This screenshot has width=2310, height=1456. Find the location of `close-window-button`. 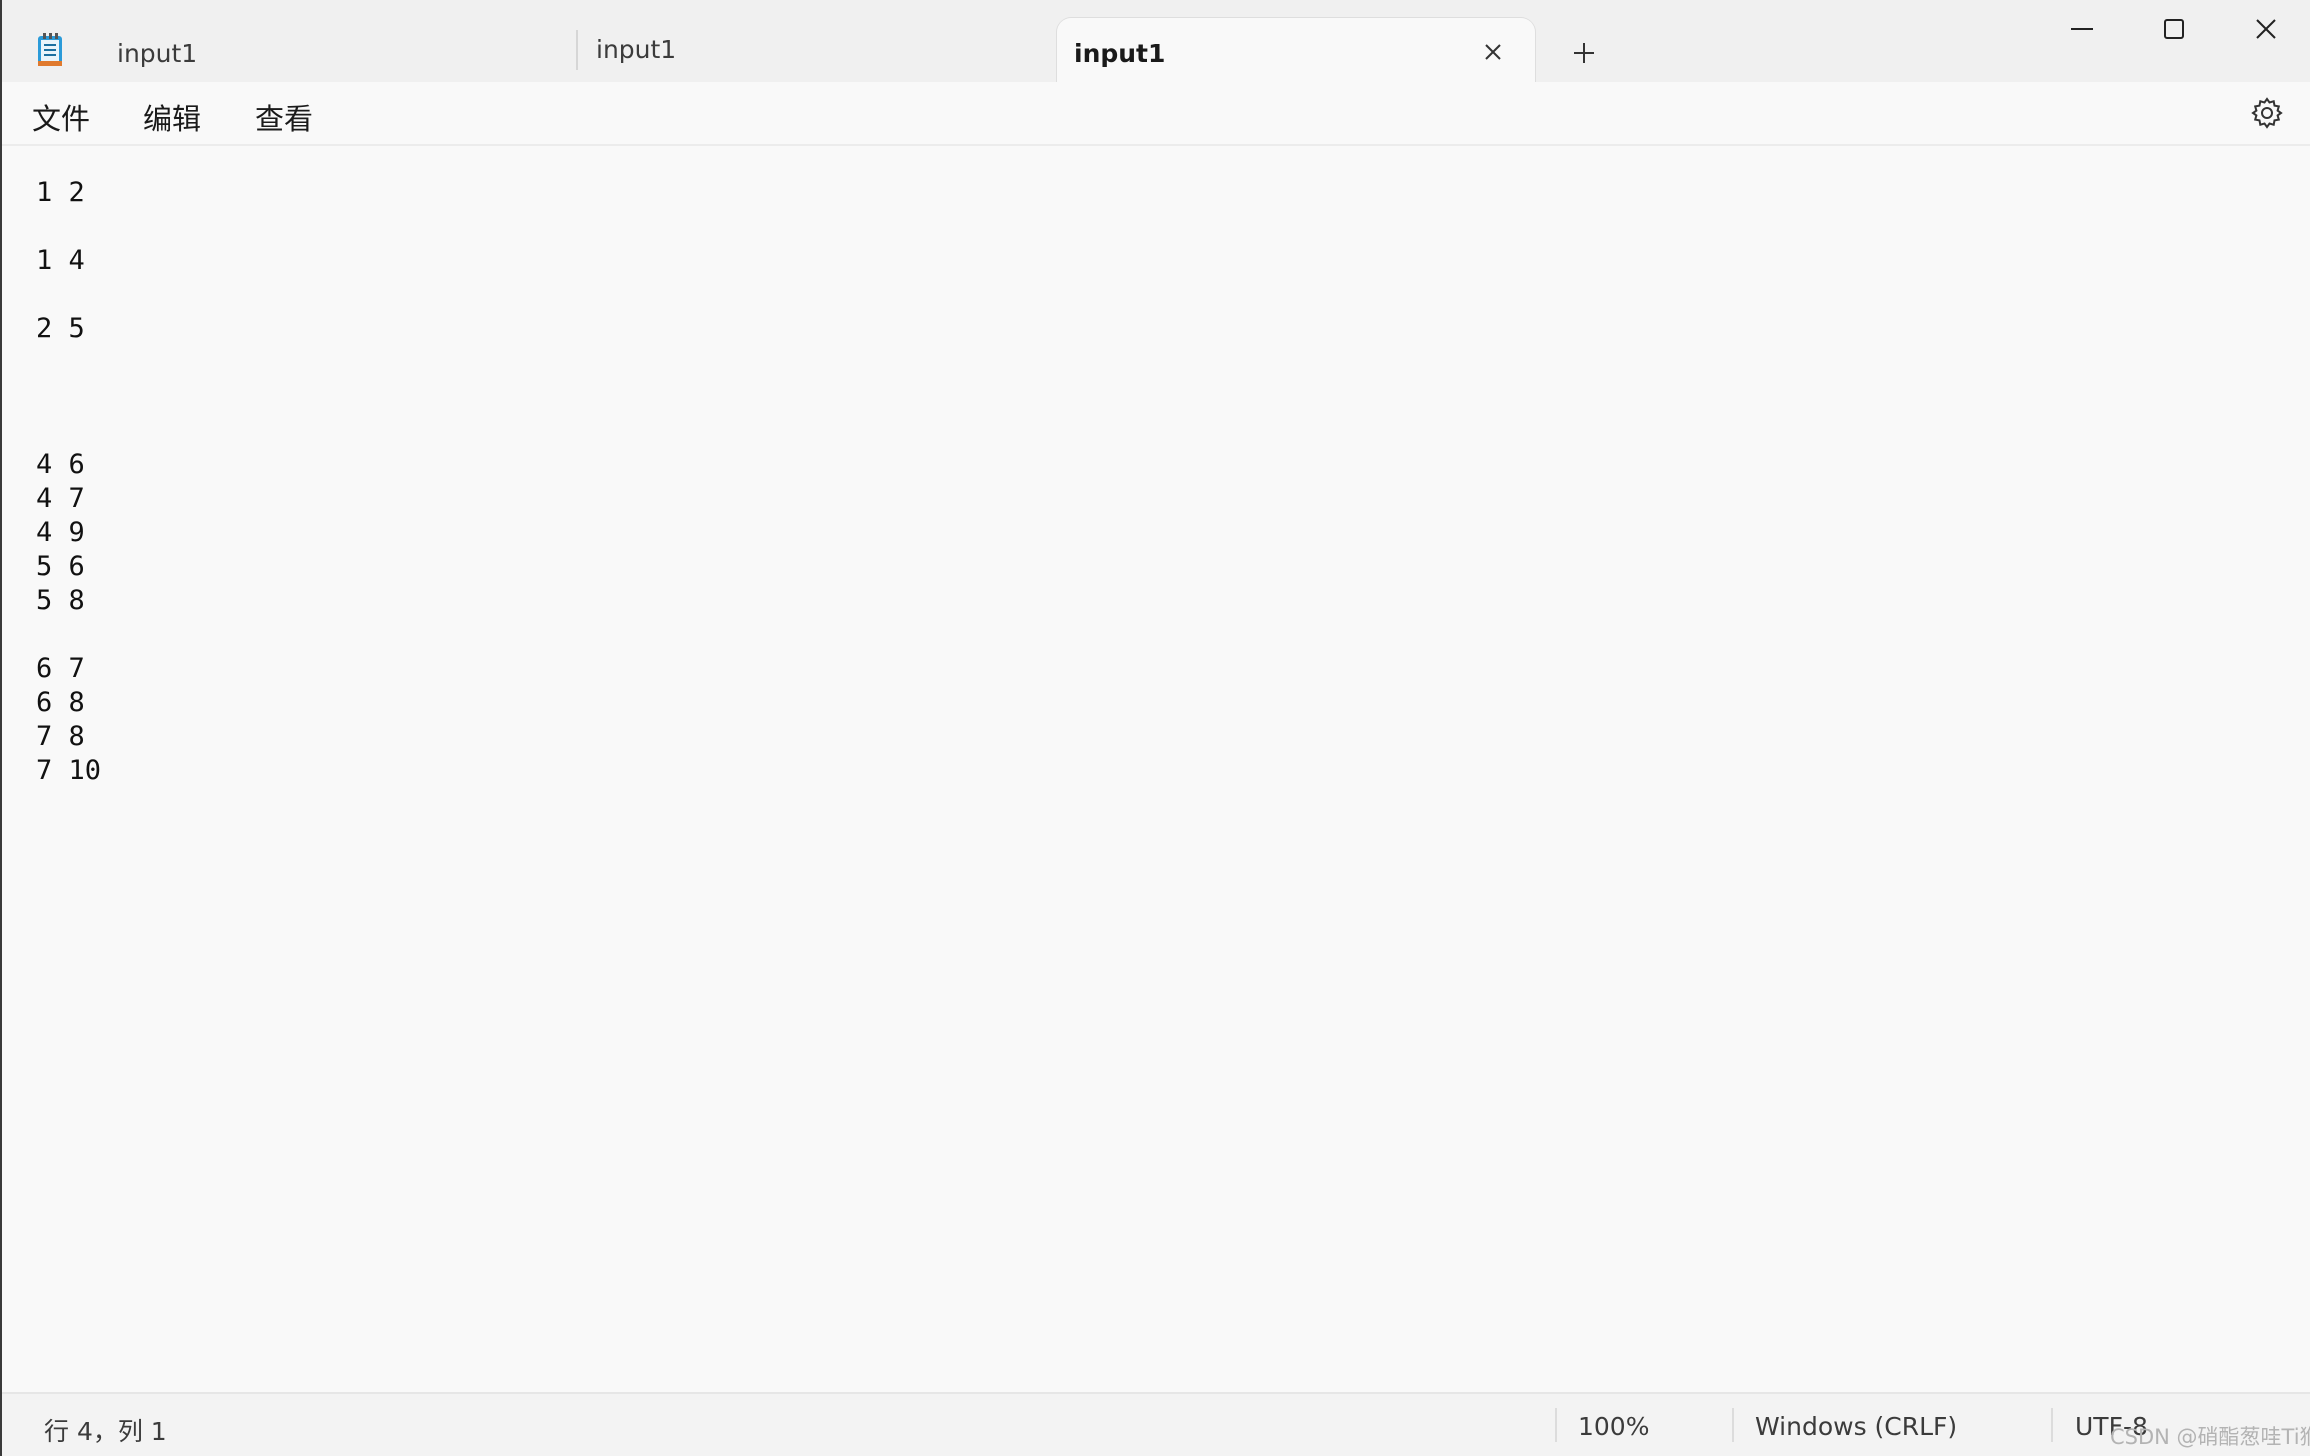

close-window-button is located at coordinates (2265, 29).